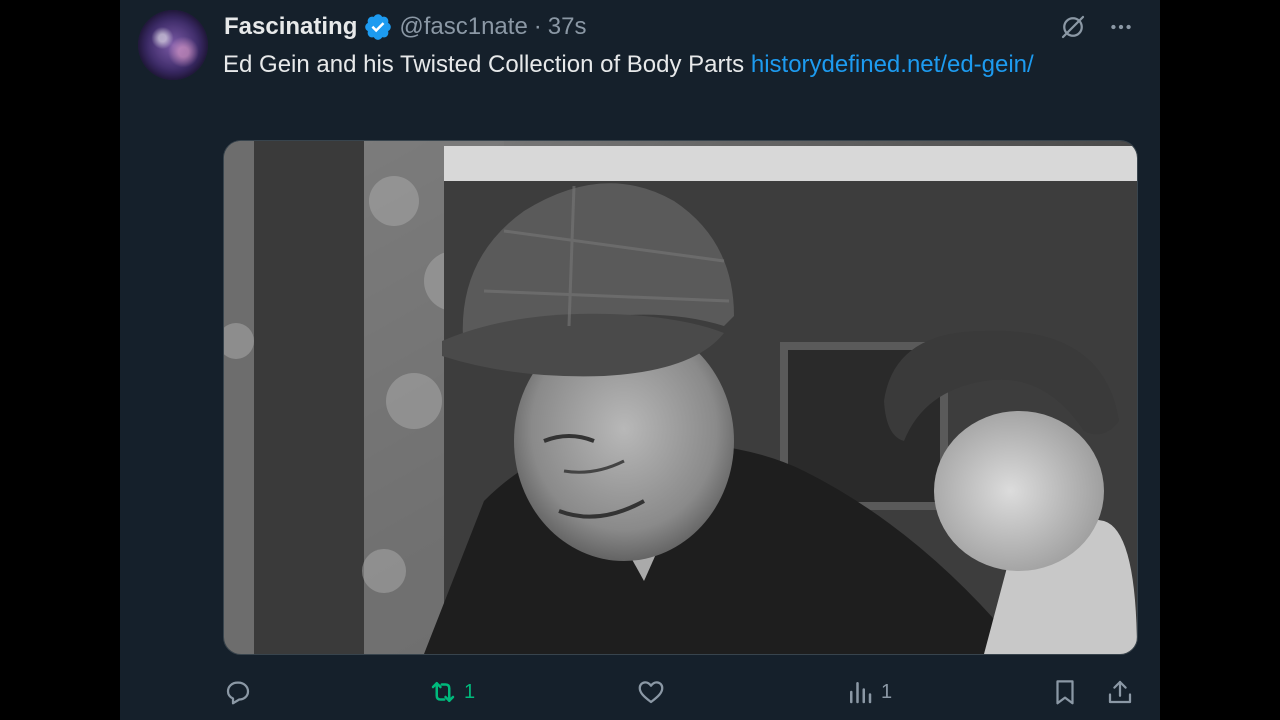  I want to click on author-name: Fascinating, so click(290, 27).